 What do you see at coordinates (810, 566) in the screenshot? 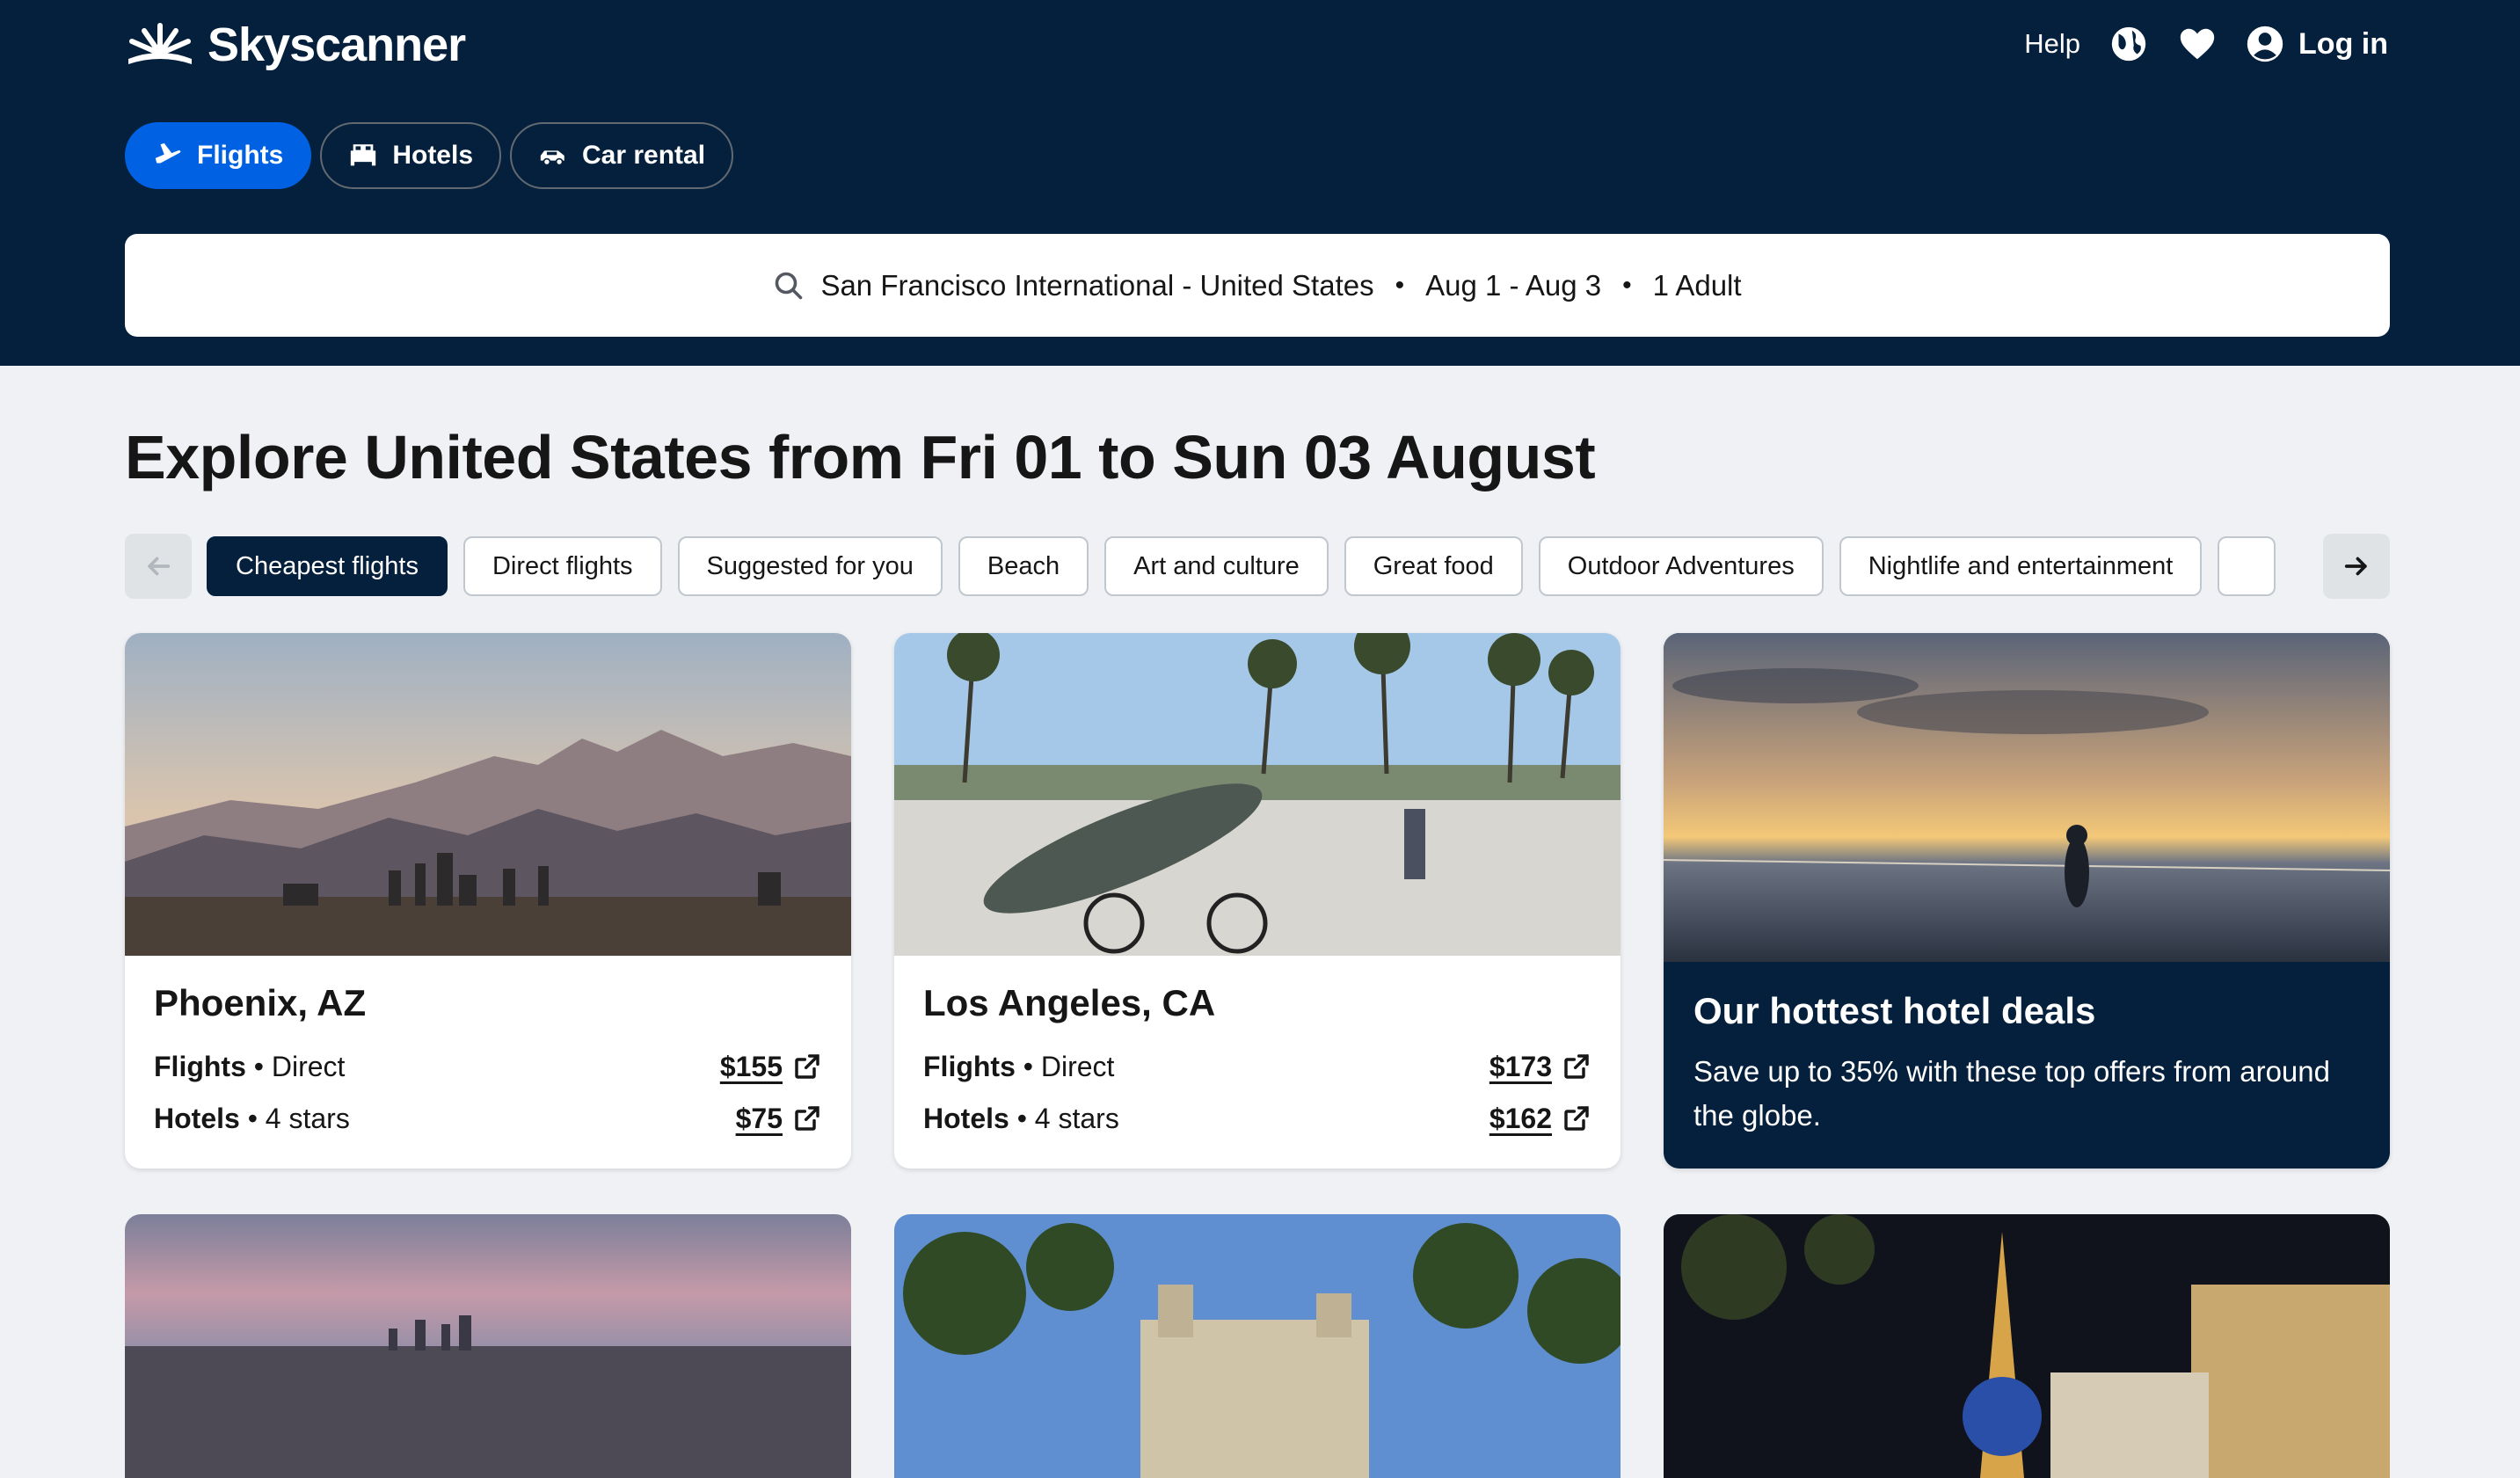
I see `chip-suggested-for-you: Suggested for you` at bounding box center [810, 566].